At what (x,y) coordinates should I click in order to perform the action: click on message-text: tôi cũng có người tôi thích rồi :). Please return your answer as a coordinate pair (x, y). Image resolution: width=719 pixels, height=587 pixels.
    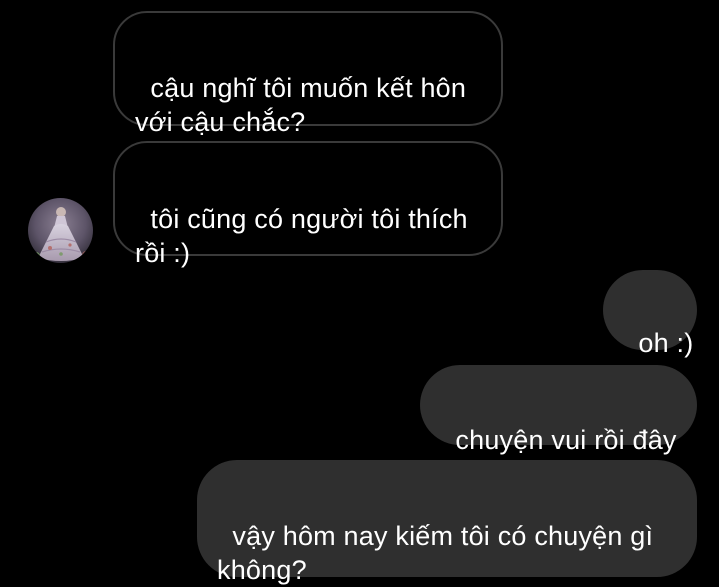
    Looking at the image, I should click on (301, 236).